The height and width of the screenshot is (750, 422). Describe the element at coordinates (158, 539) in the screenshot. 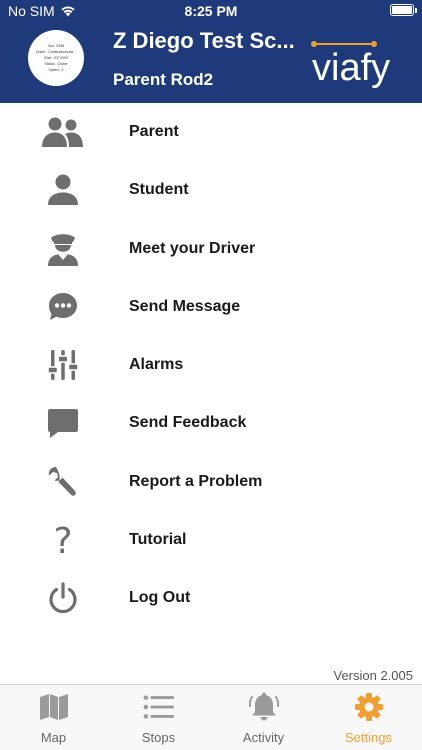

I see `menu-item-label: Tutorial` at that location.